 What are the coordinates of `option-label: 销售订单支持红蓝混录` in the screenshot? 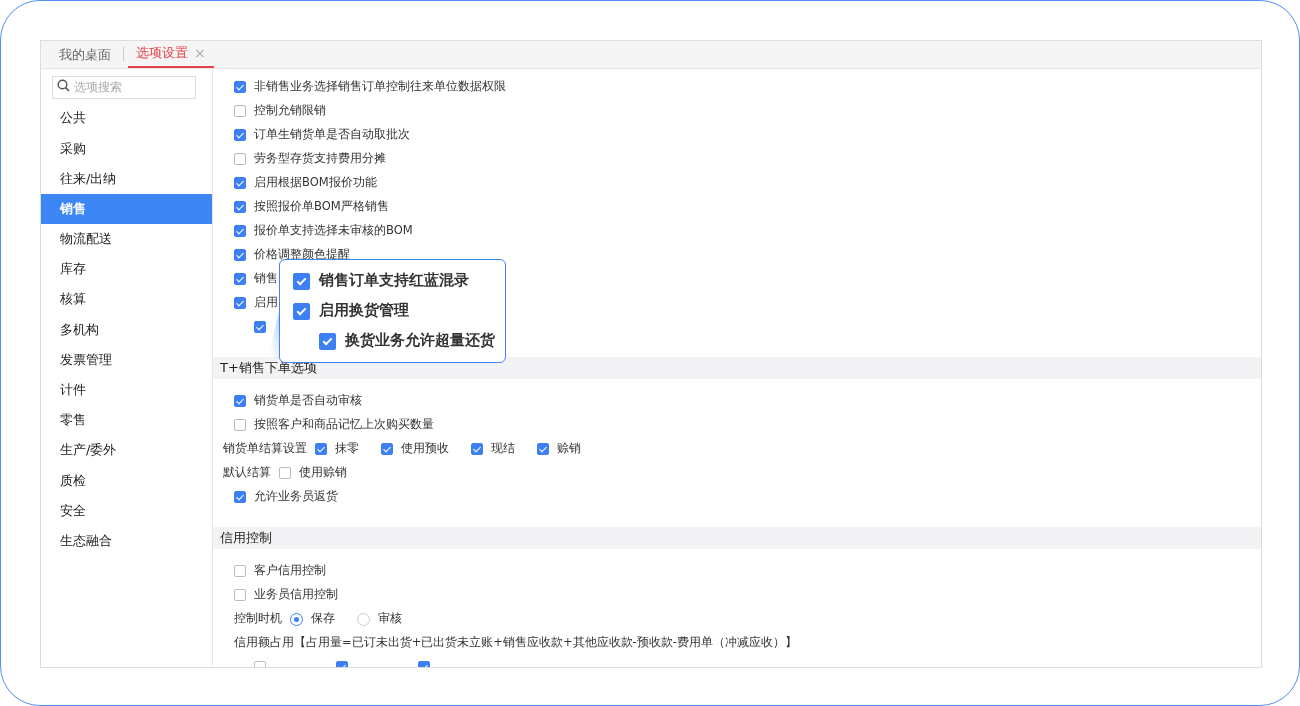 It's located at (394, 281).